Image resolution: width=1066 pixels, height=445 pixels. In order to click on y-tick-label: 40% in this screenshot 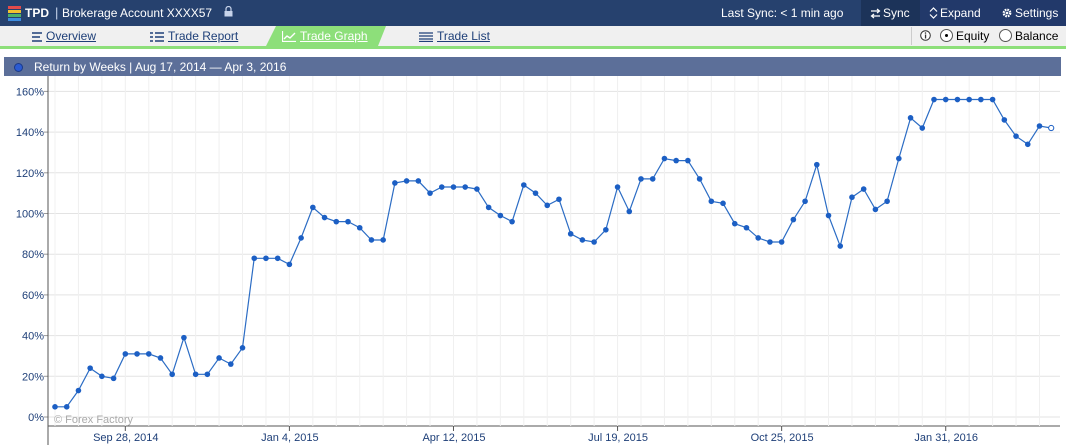, I will do `click(33, 337)`.